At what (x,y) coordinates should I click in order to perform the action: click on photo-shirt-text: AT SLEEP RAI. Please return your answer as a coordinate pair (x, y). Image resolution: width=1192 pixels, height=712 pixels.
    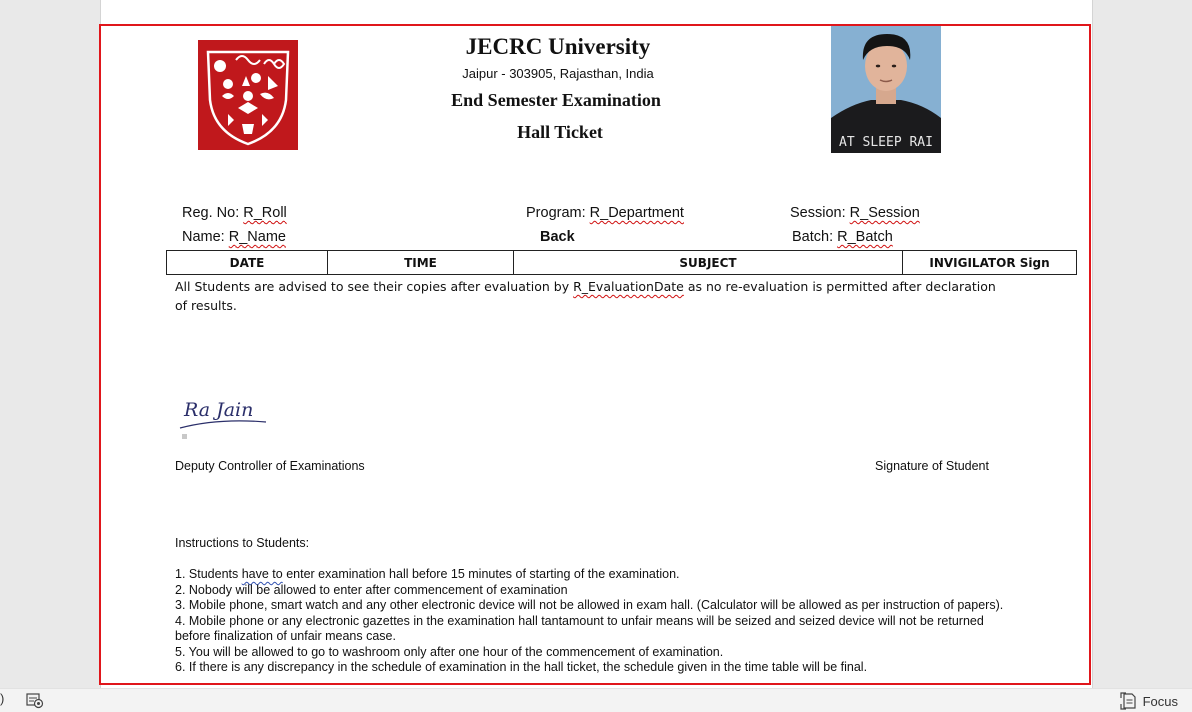
    Looking at the image, I should click on (886, 142).